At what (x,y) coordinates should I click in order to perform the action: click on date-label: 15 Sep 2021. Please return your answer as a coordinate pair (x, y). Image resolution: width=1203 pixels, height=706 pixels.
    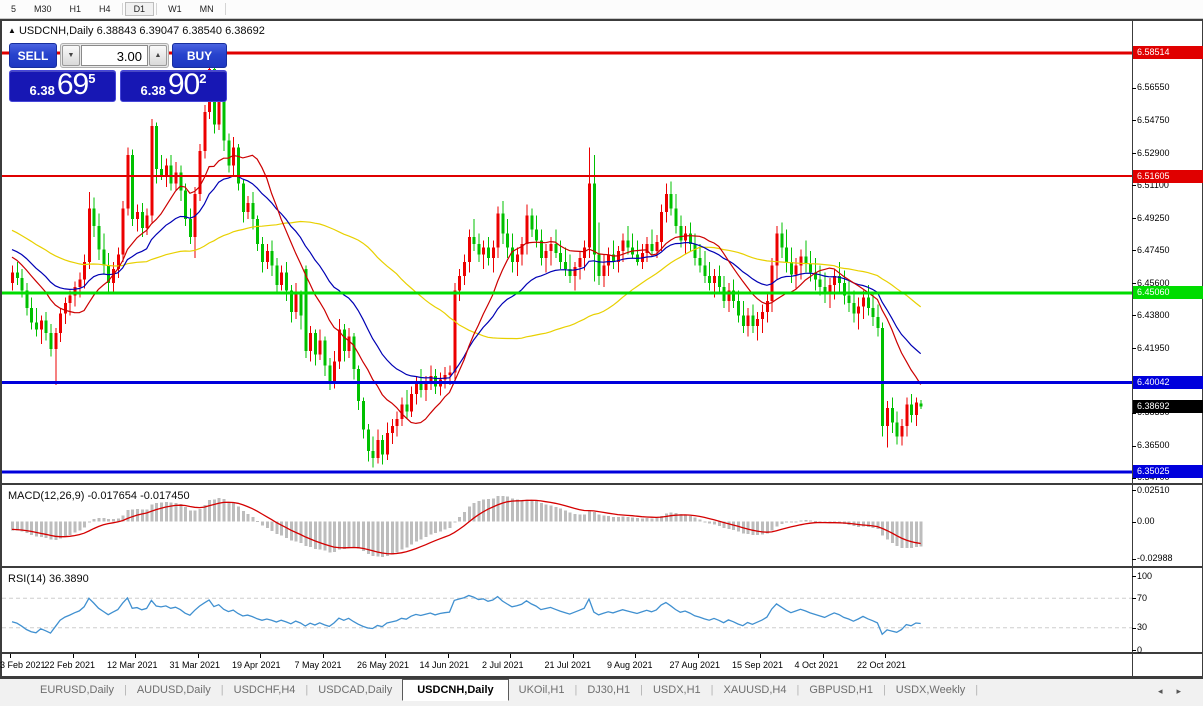
    Looking at the image, I should click on (758, 665).